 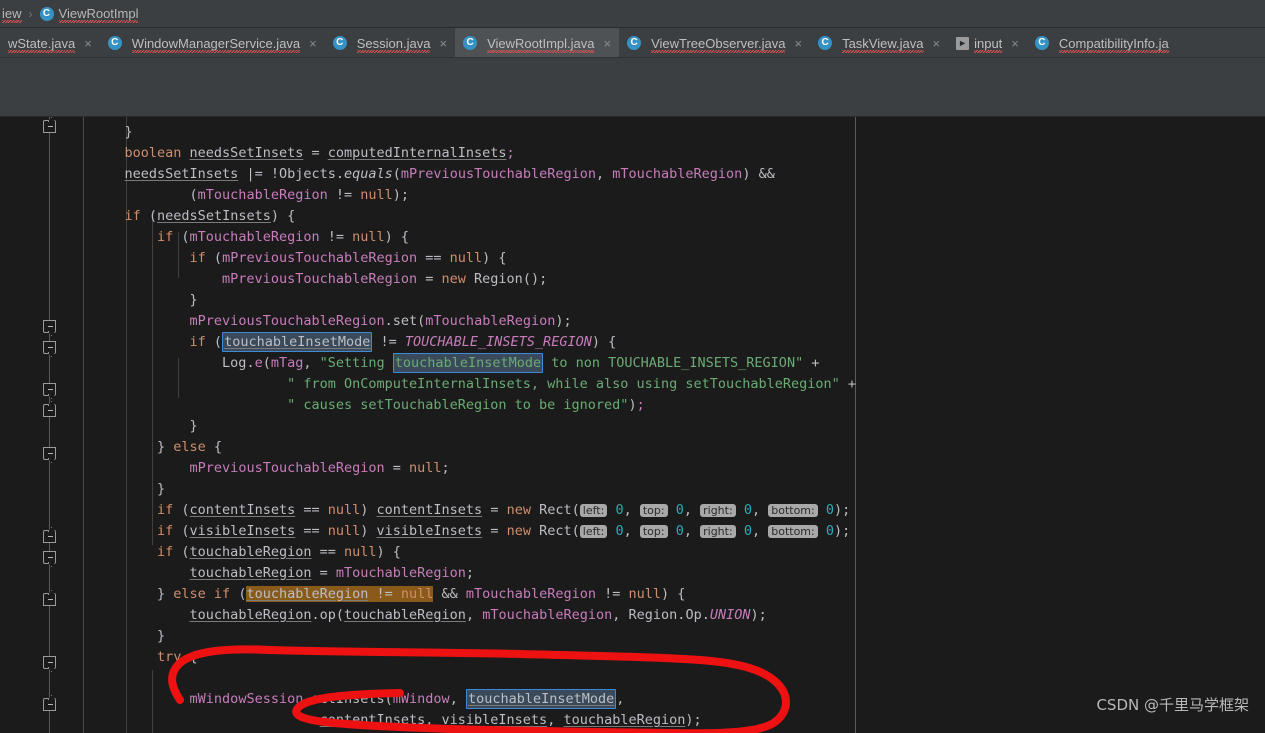 What do you see at coordinates (216, 44) in the screenshot?
I see `editor-tab-label: WindowManagerService.java` at bounding box center [216, 44].